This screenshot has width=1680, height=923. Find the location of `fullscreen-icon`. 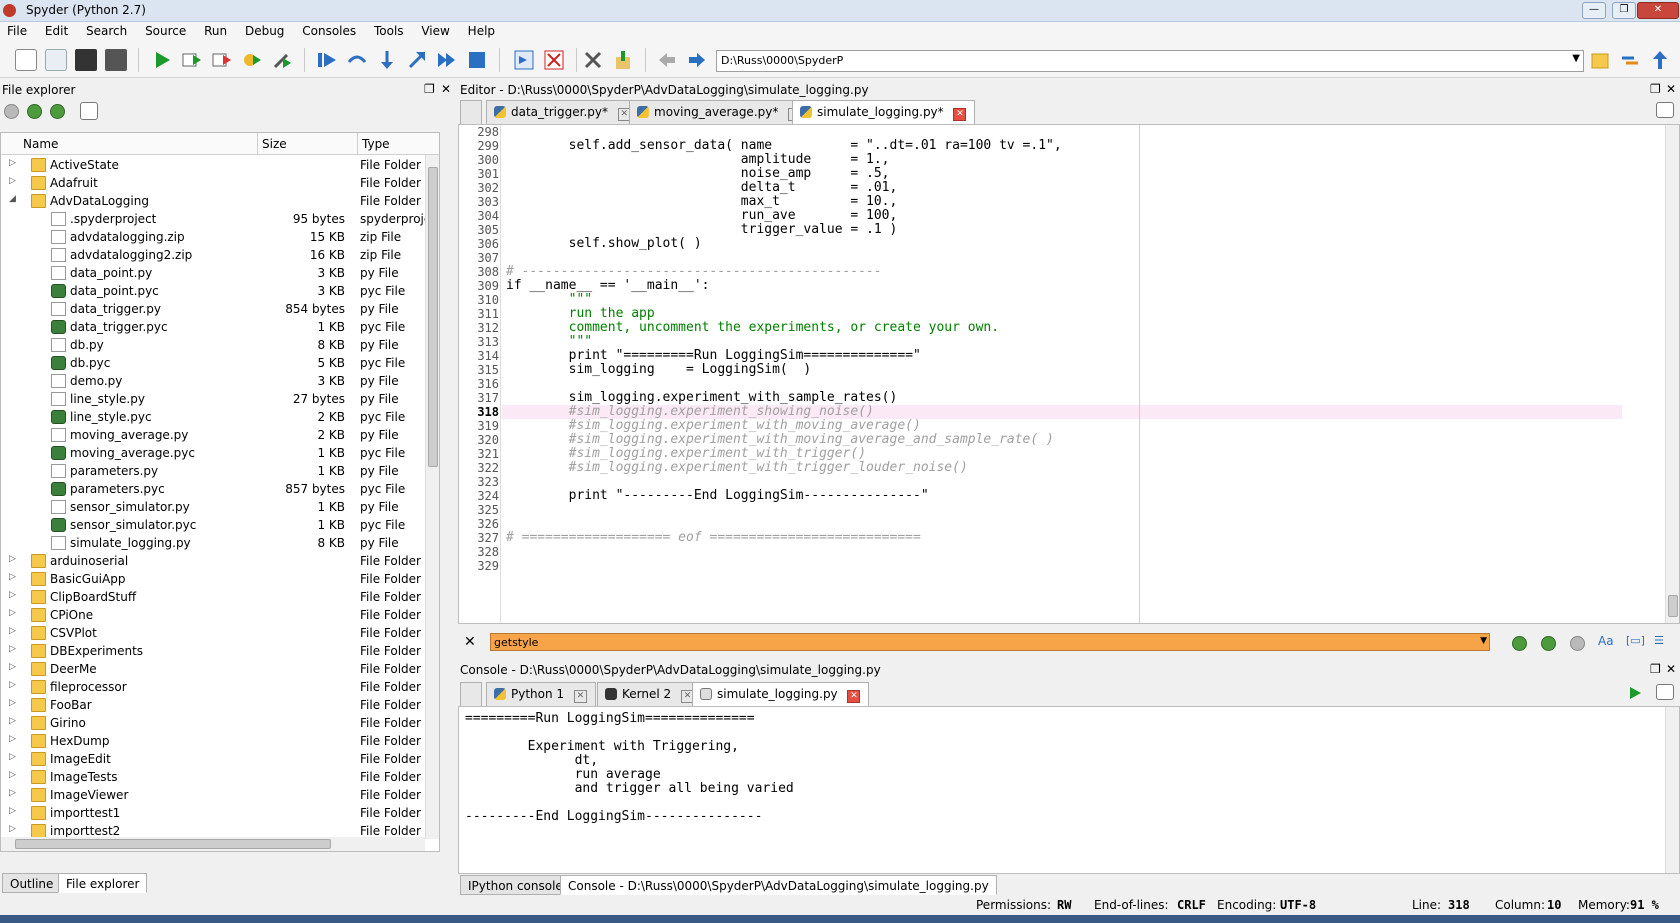

fullscreen-icon is located at coordinates (554, 60).